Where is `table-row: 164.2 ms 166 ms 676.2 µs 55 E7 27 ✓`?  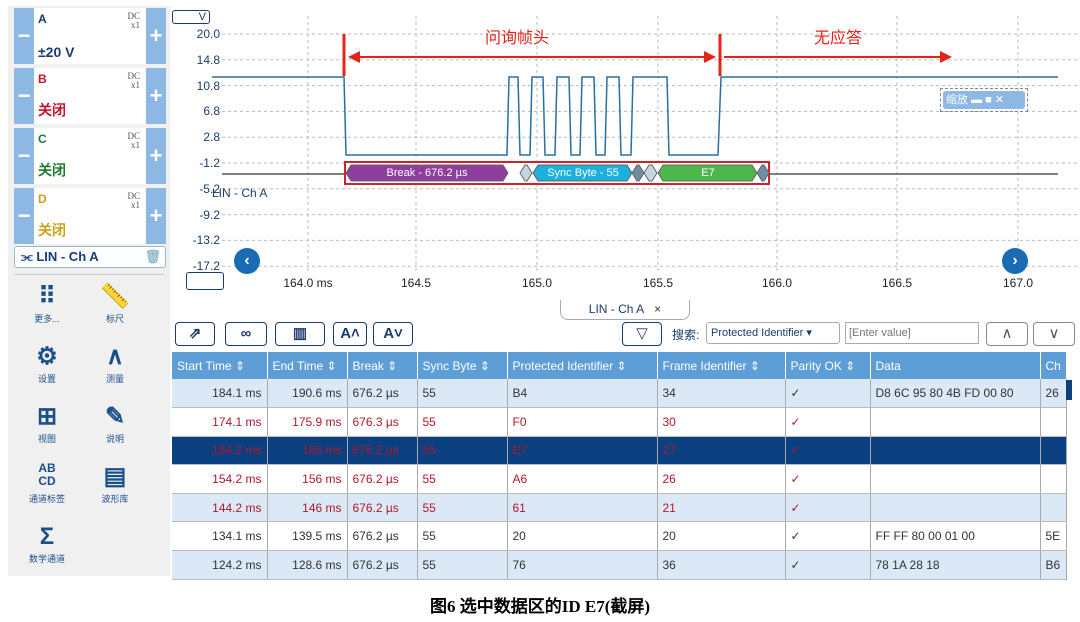
table-row: 164.2 ms 166 ms 676.2 µs 55 E7 27 ✓ is located at coordinates (619, 451).